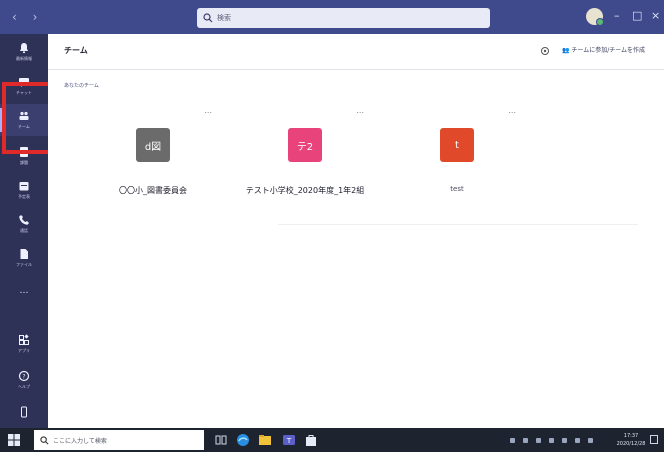 This screenshot has width=664, height=452. What do you see at coordinates (221, 440) in the screenshot?
I see `task-view-icon` at bounding box center [221, 440].